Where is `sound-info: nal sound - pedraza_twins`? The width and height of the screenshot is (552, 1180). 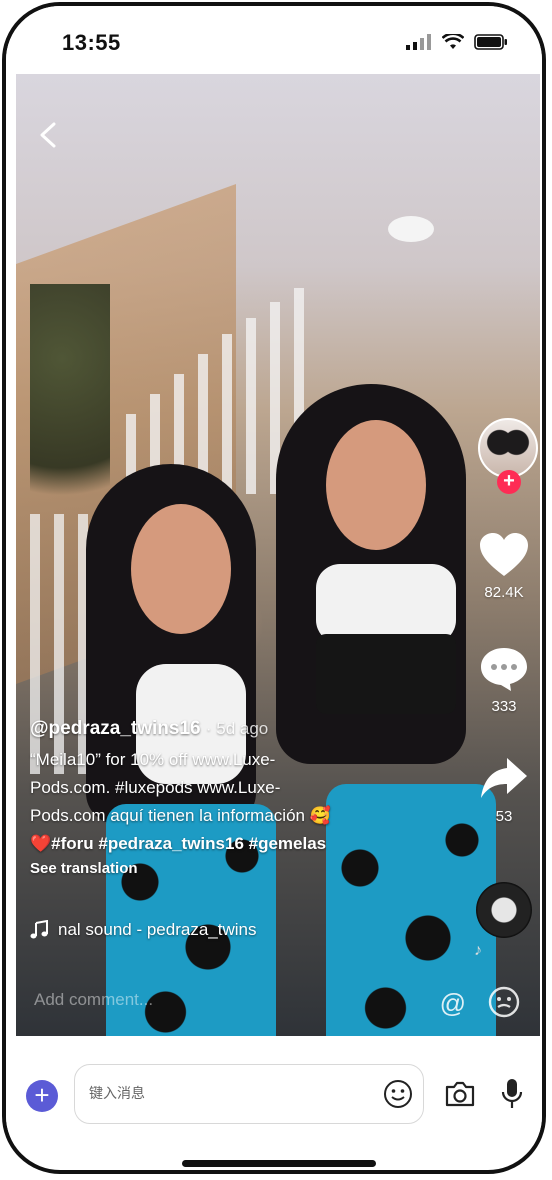 sound-info: nal sound - pedraza_twins is located at coordinates (143, 930).